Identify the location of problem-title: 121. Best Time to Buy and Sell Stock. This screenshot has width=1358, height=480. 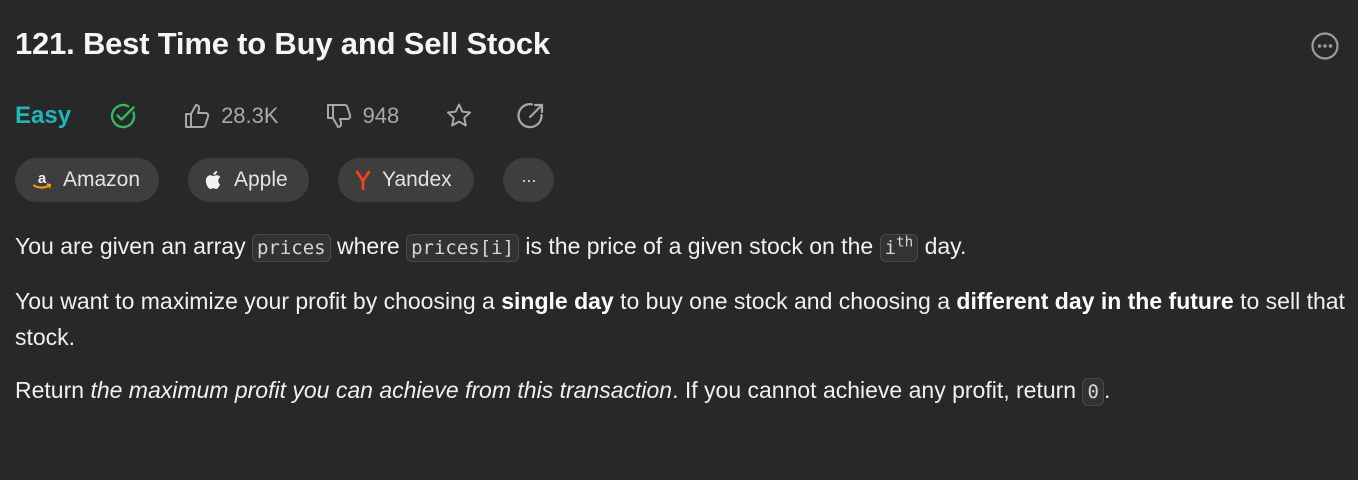
(282, 43).